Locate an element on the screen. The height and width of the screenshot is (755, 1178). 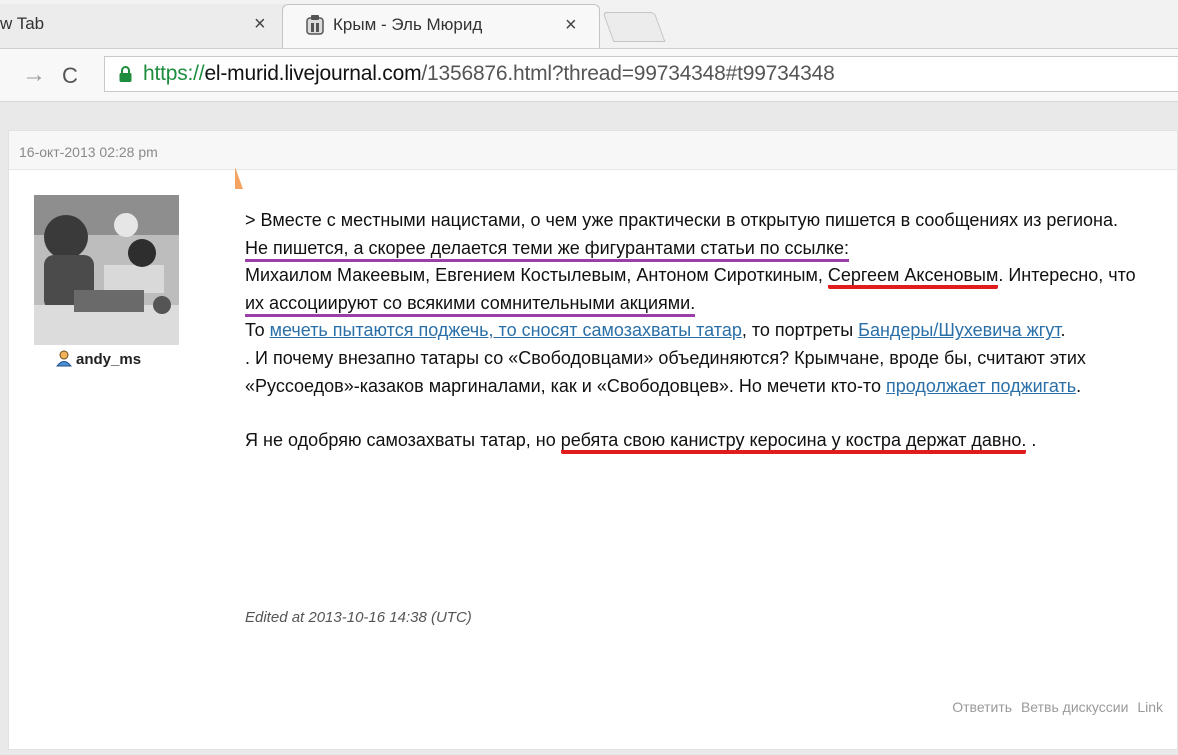
avatar is located at coordinates (106, 270).